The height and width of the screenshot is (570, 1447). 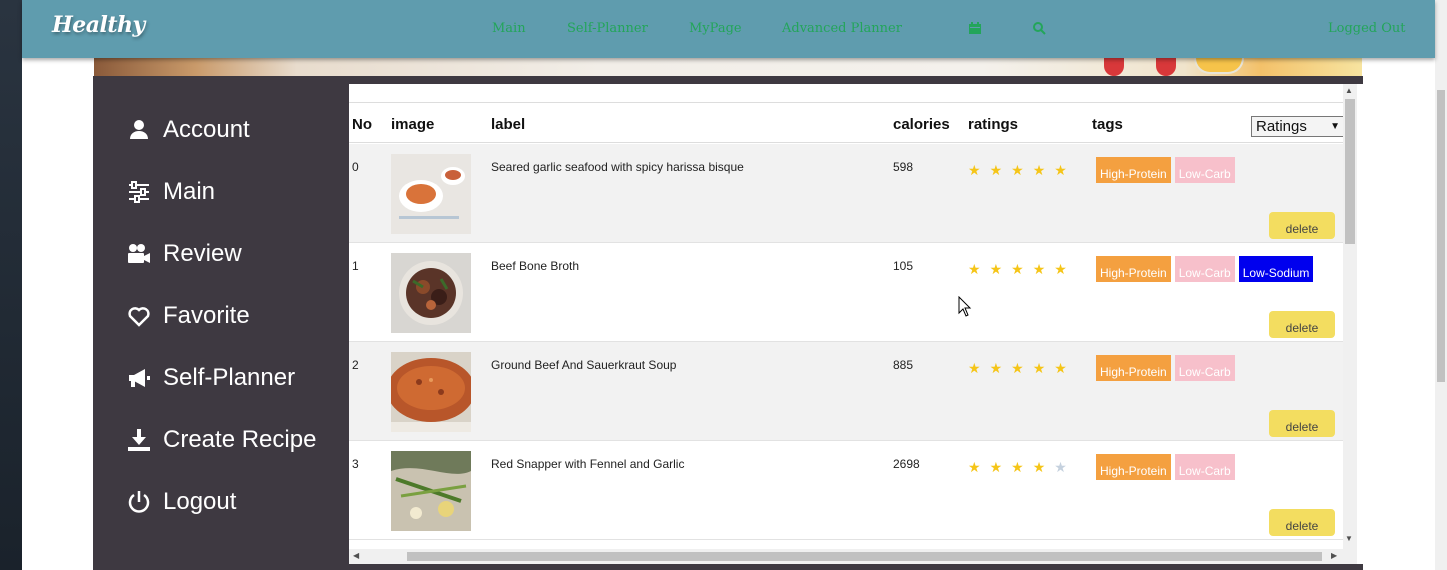 I want to click on chevron-down-icon: ▼, so click(x=1335, y=126).